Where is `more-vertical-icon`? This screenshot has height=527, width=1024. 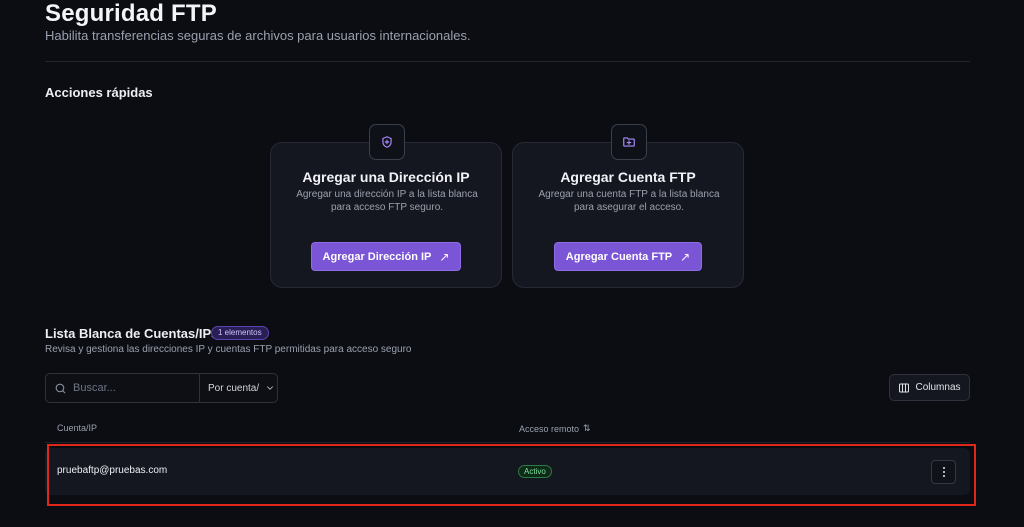 more-vertical-icon is located at coordinates (943, 472).